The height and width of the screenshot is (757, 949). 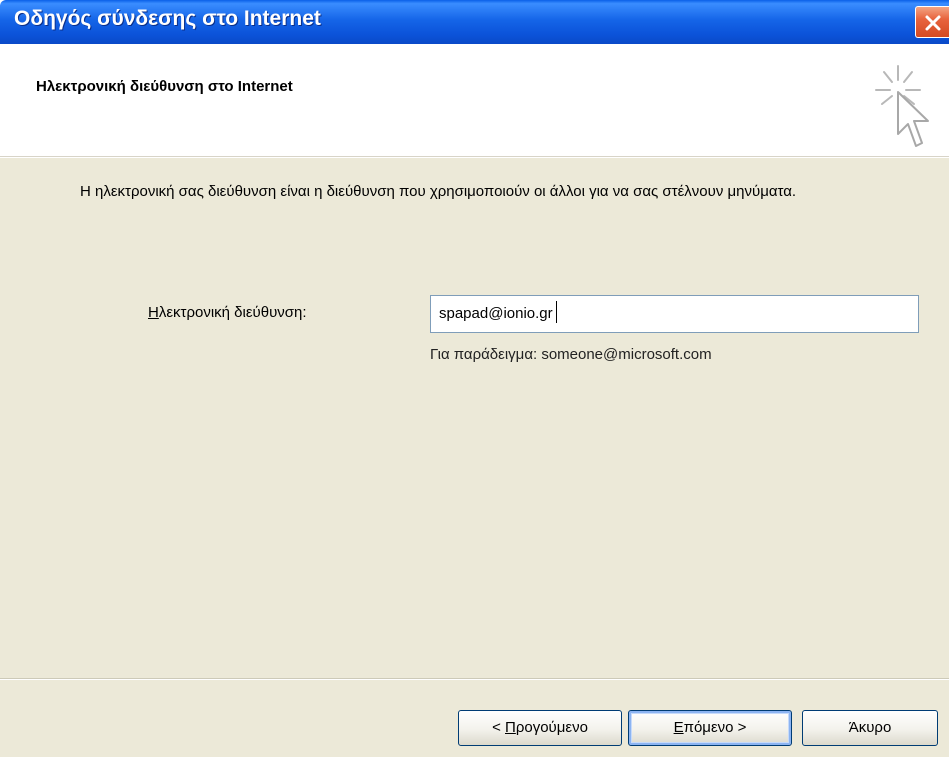 I want to click on back-button: < Προγούμενο, so click(x=540, y=728).